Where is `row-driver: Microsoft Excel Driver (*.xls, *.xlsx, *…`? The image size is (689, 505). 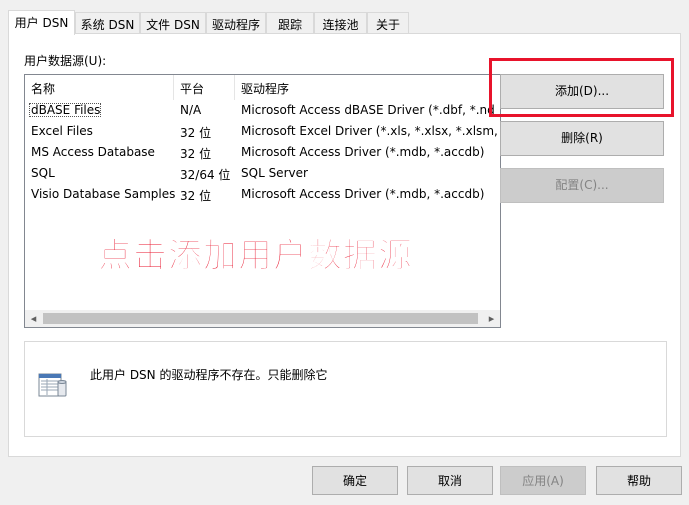 row-driver: Microsoft Excel Driver (*.xls, *.xlsx, *… is located at coordinates (371, 131).